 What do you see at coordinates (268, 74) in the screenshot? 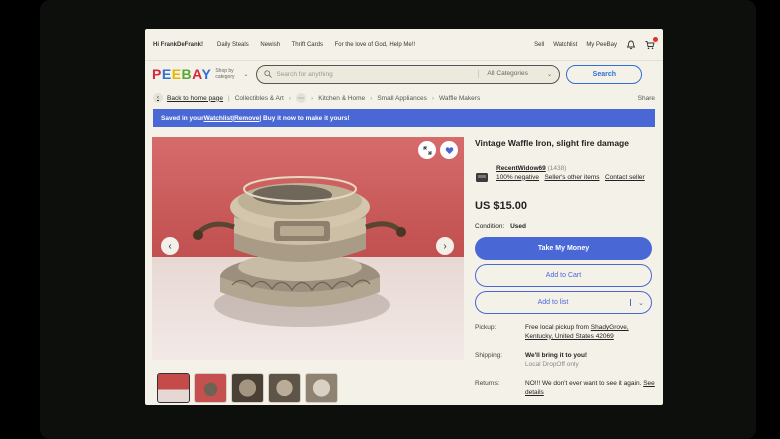
I see `search-icon` at bounding box center [268, 74].